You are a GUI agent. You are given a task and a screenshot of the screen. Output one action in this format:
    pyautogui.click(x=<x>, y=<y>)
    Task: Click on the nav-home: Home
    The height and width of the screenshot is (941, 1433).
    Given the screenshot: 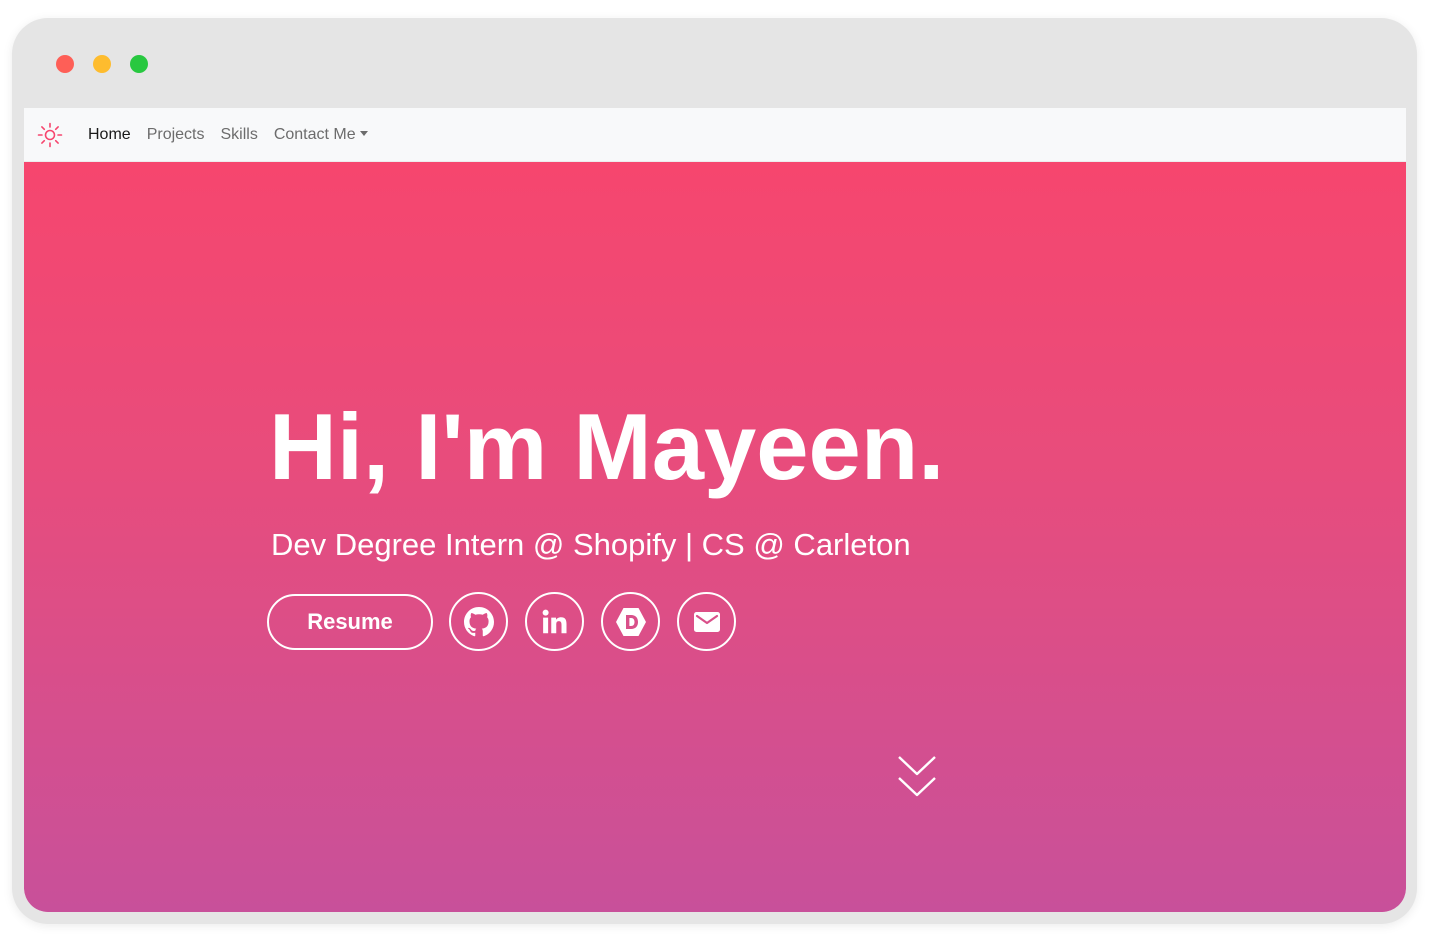 What is the action you would take?
    pyautogui.click(x=109, y=135)
    